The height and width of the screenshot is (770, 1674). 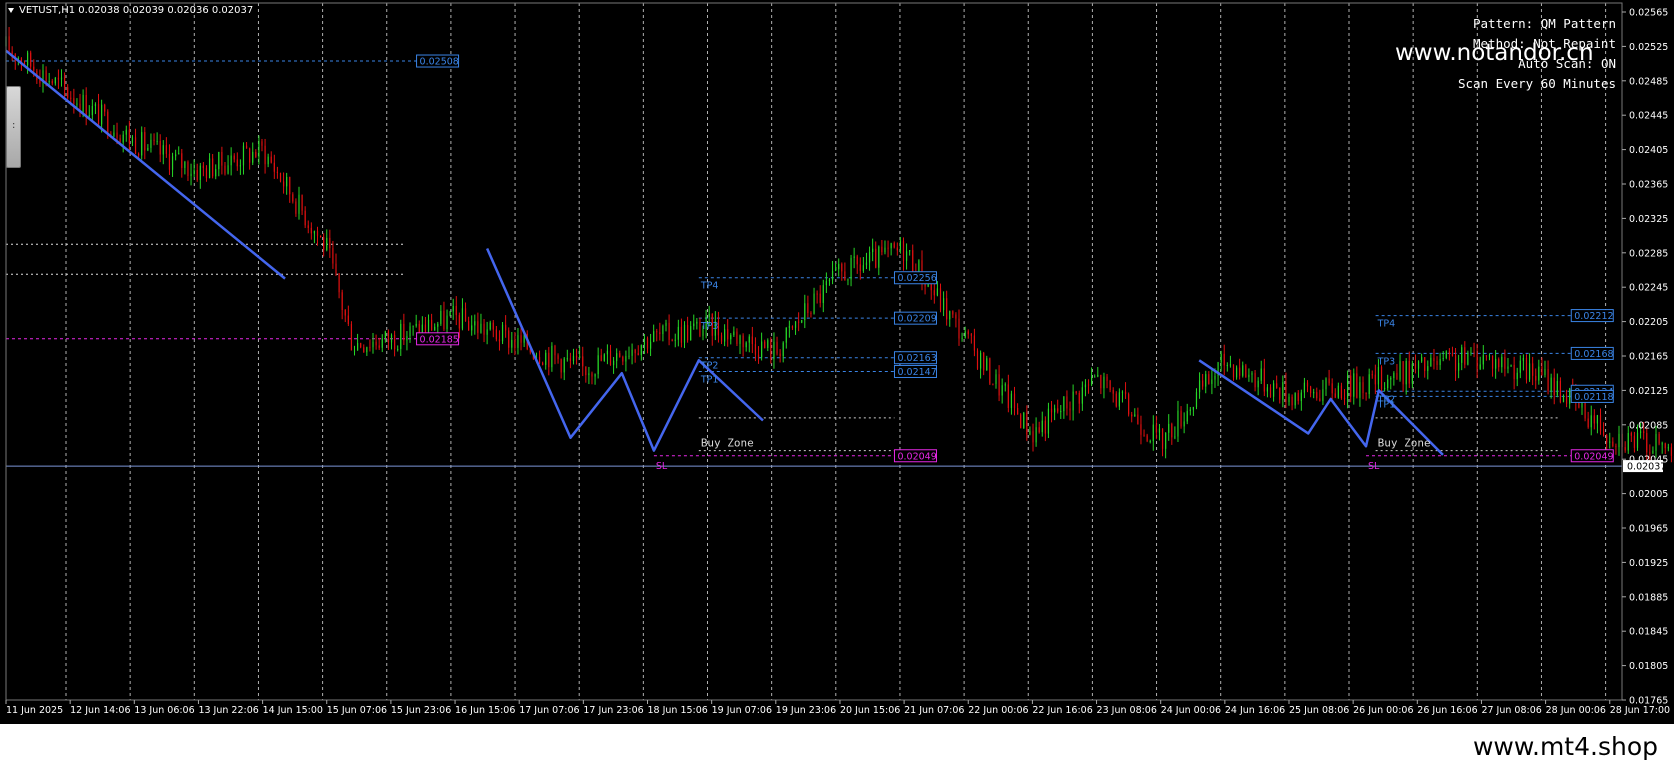 What do you see at coordinates (1255, 710) in the screenshot?
I see `x-tick-label: 24 Jun 16:06` at bounding box center [1255, 710].